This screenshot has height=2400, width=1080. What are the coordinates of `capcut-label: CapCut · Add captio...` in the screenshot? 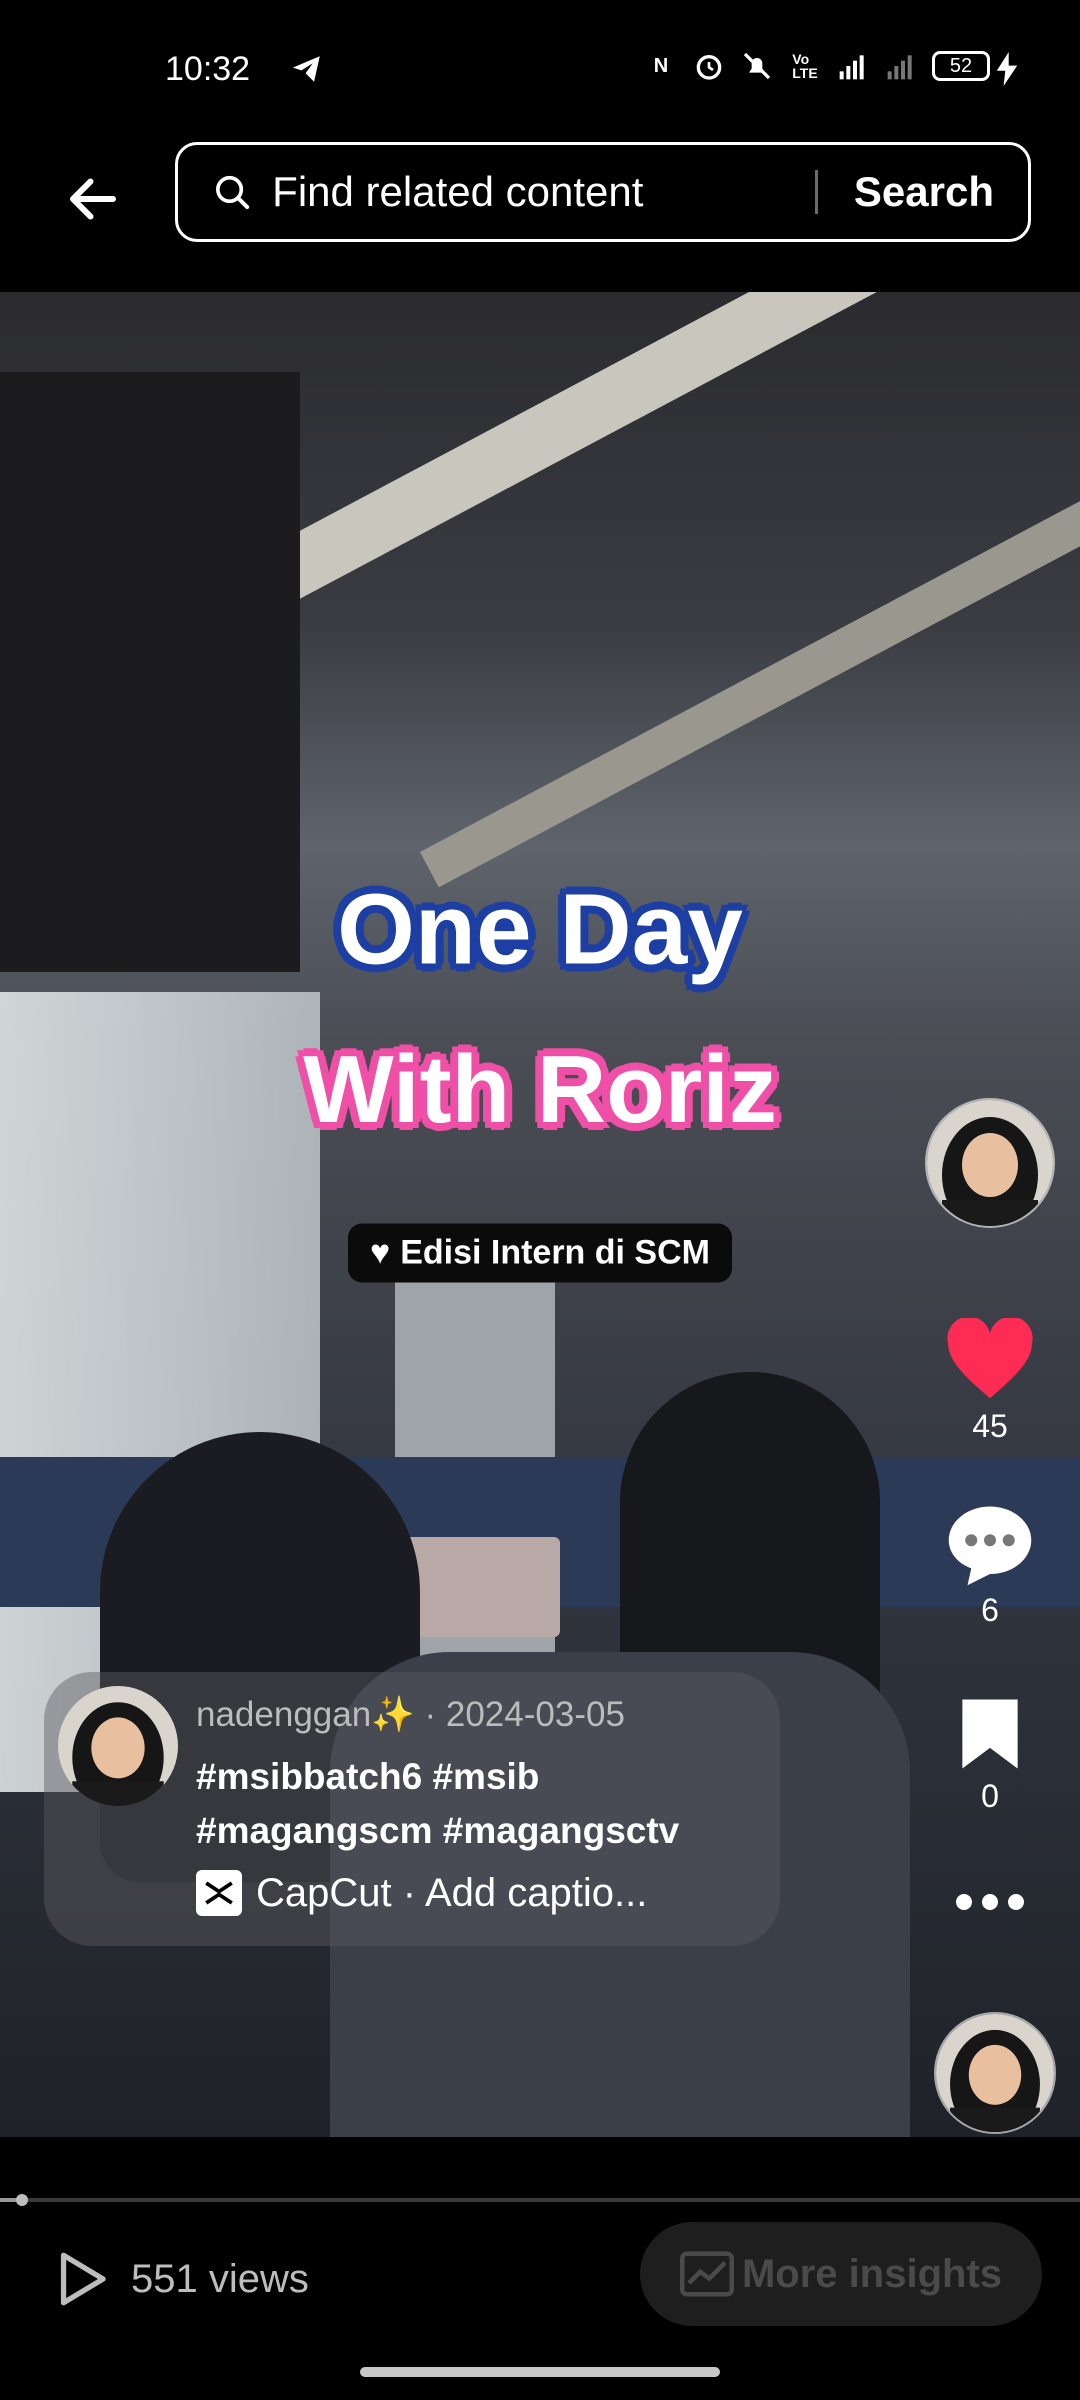 It's located at (452, 1892).